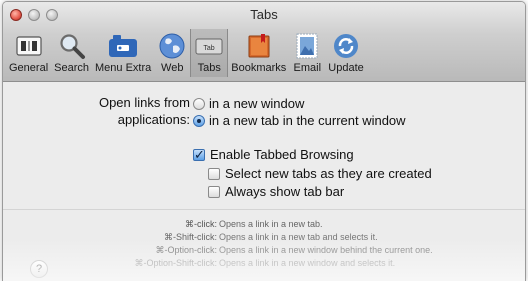 The height and width of the screenshot is (281, 528). I want to click on toolbar-label: Menu Extra, so click(123, 68).